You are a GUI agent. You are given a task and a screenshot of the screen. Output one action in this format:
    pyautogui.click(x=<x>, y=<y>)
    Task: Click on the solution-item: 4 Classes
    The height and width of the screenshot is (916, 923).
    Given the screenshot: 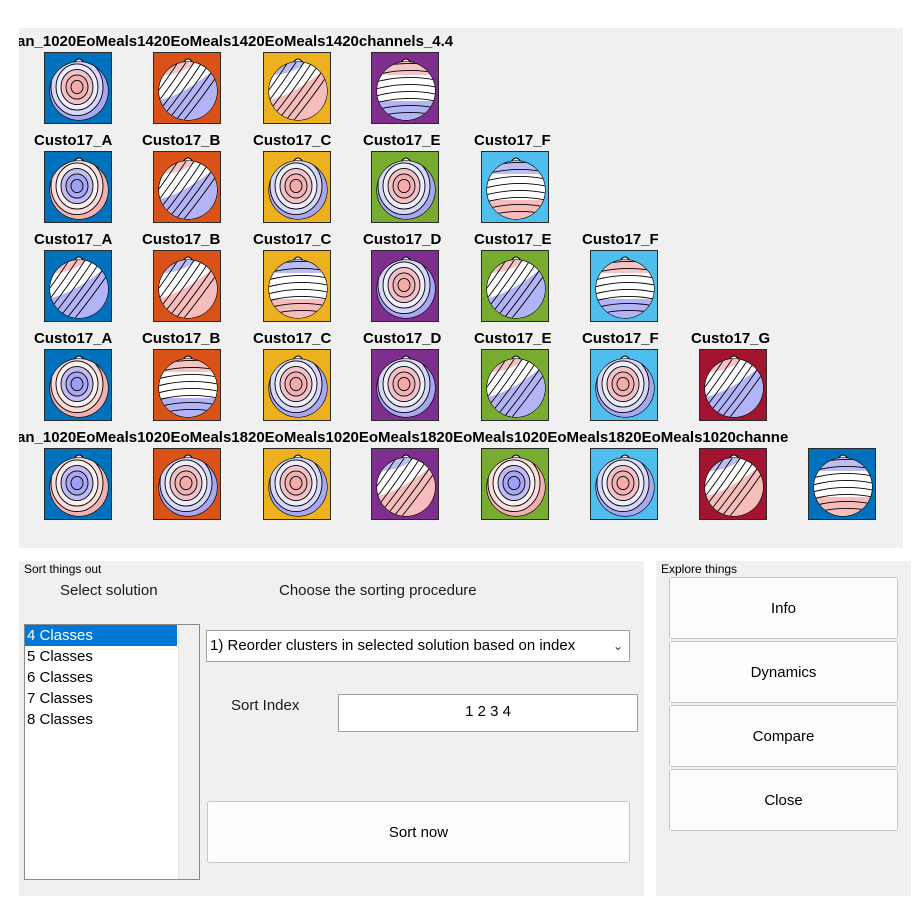 What is the action you would take?
    pyautogui.click(x=101, y=635)
    